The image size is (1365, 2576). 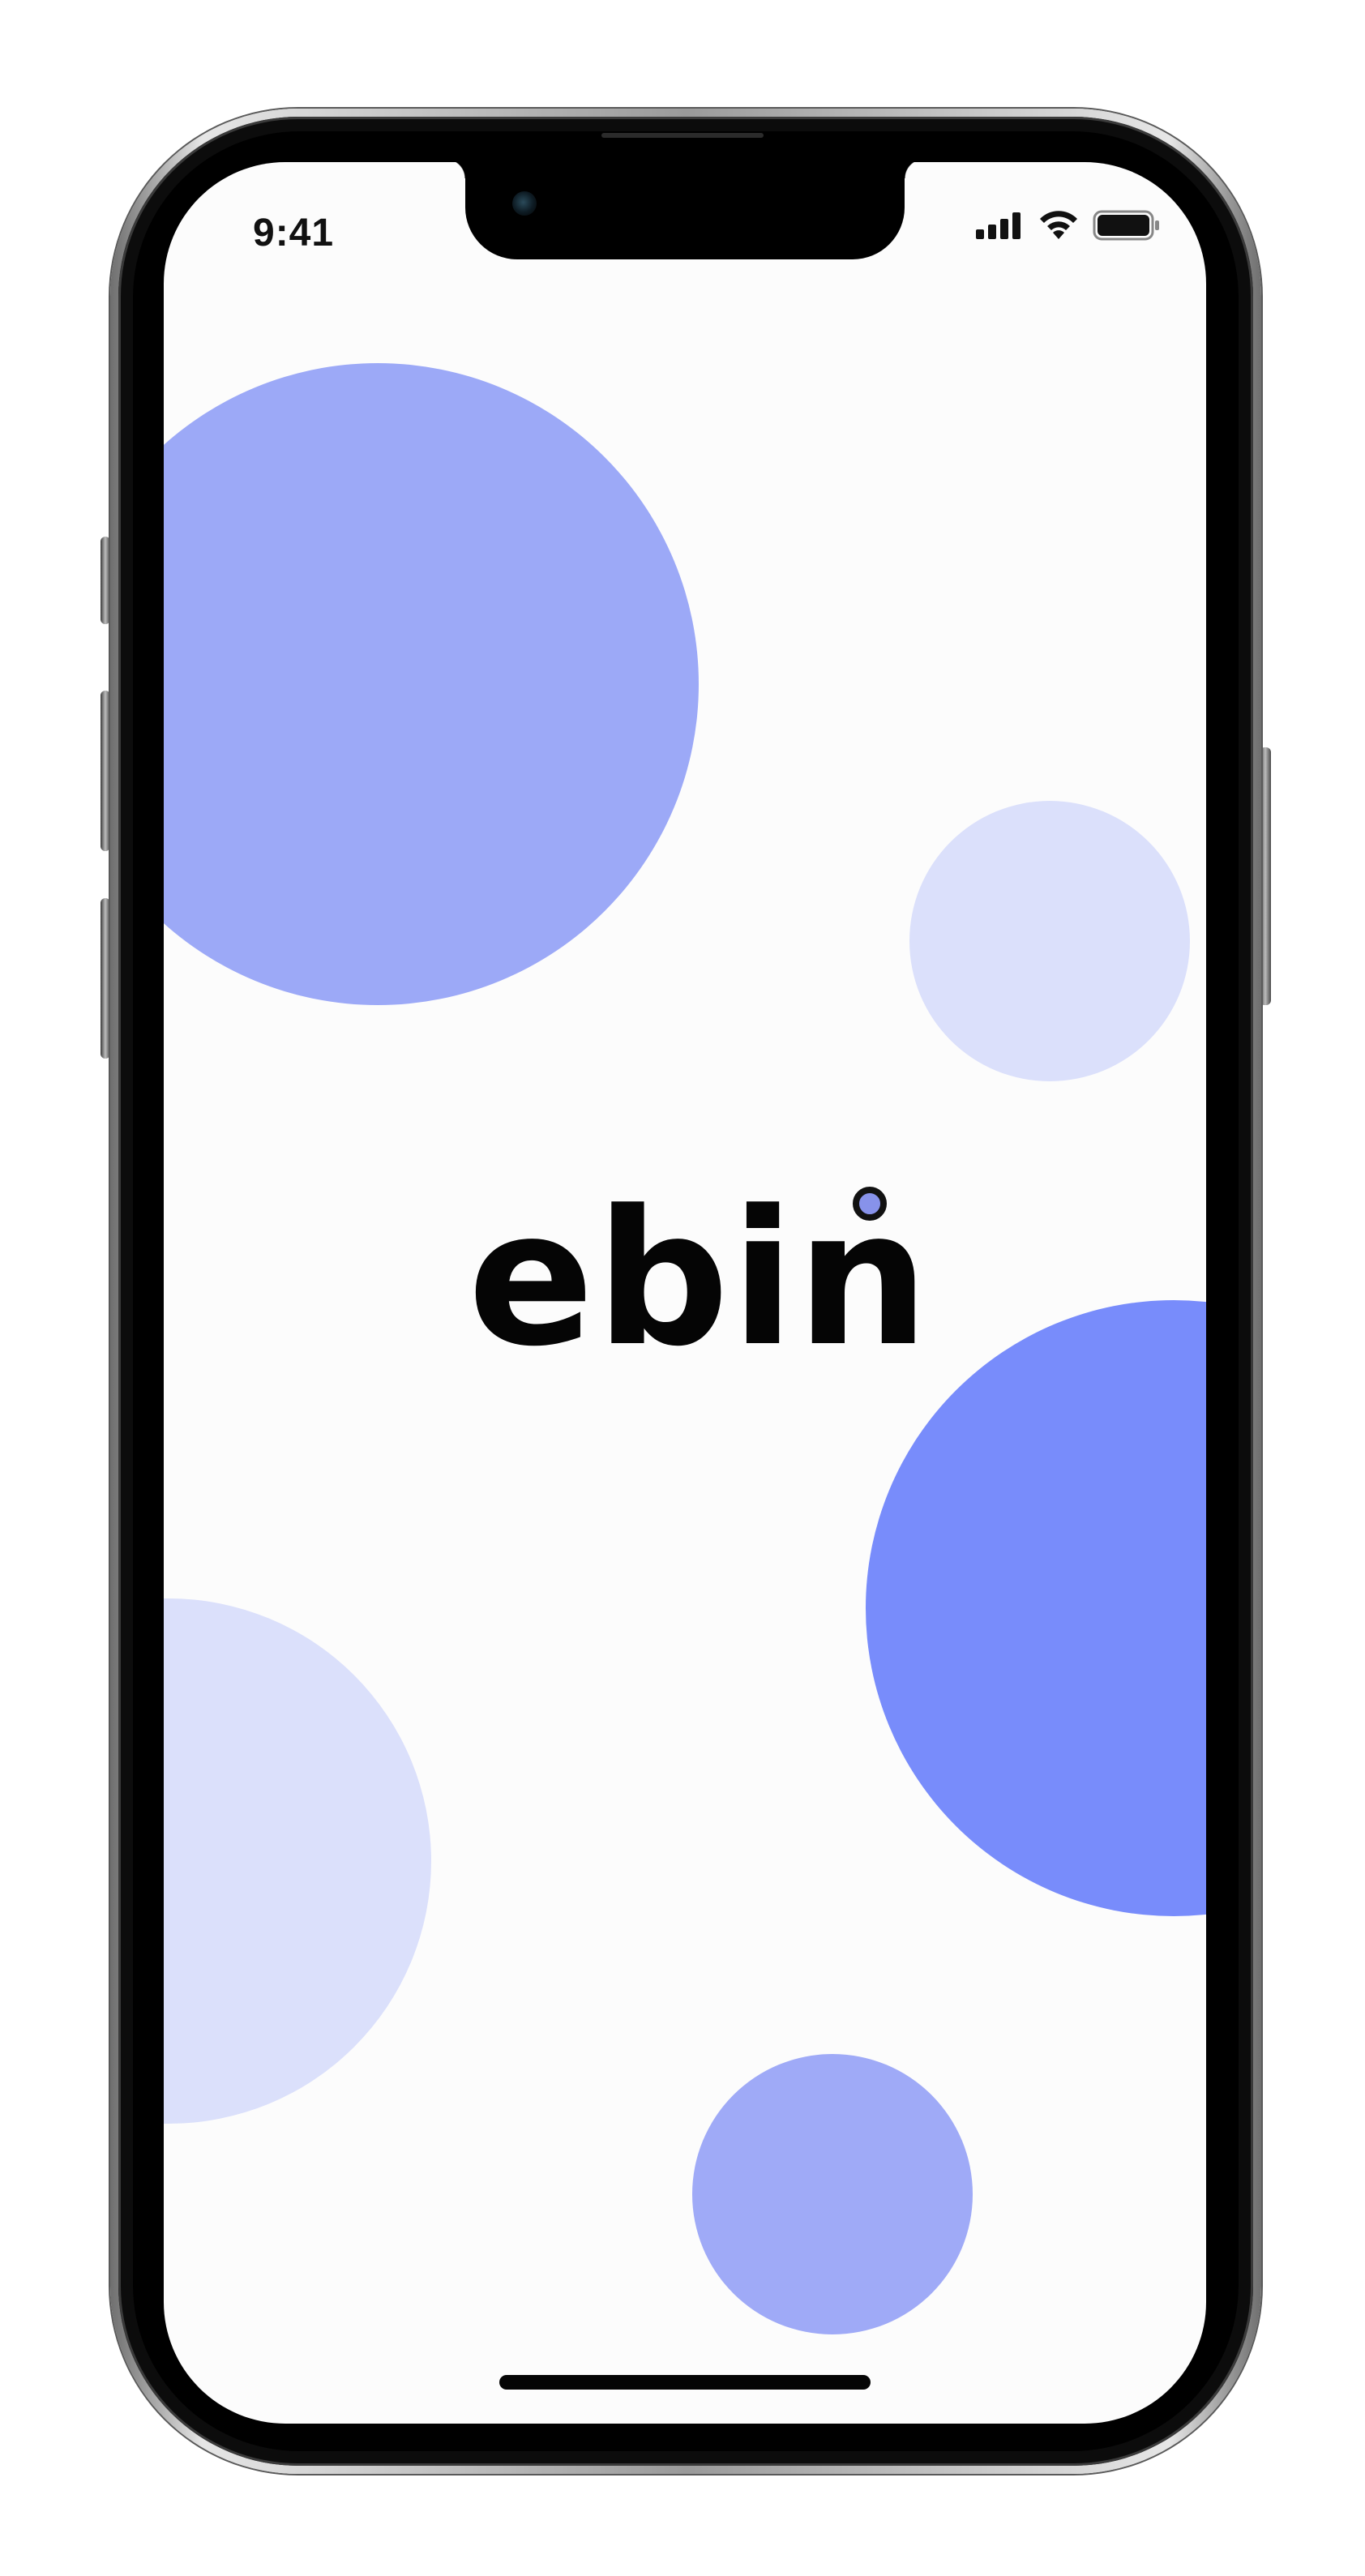 I want to click on battery-icon, so click(x=1127, y=228).